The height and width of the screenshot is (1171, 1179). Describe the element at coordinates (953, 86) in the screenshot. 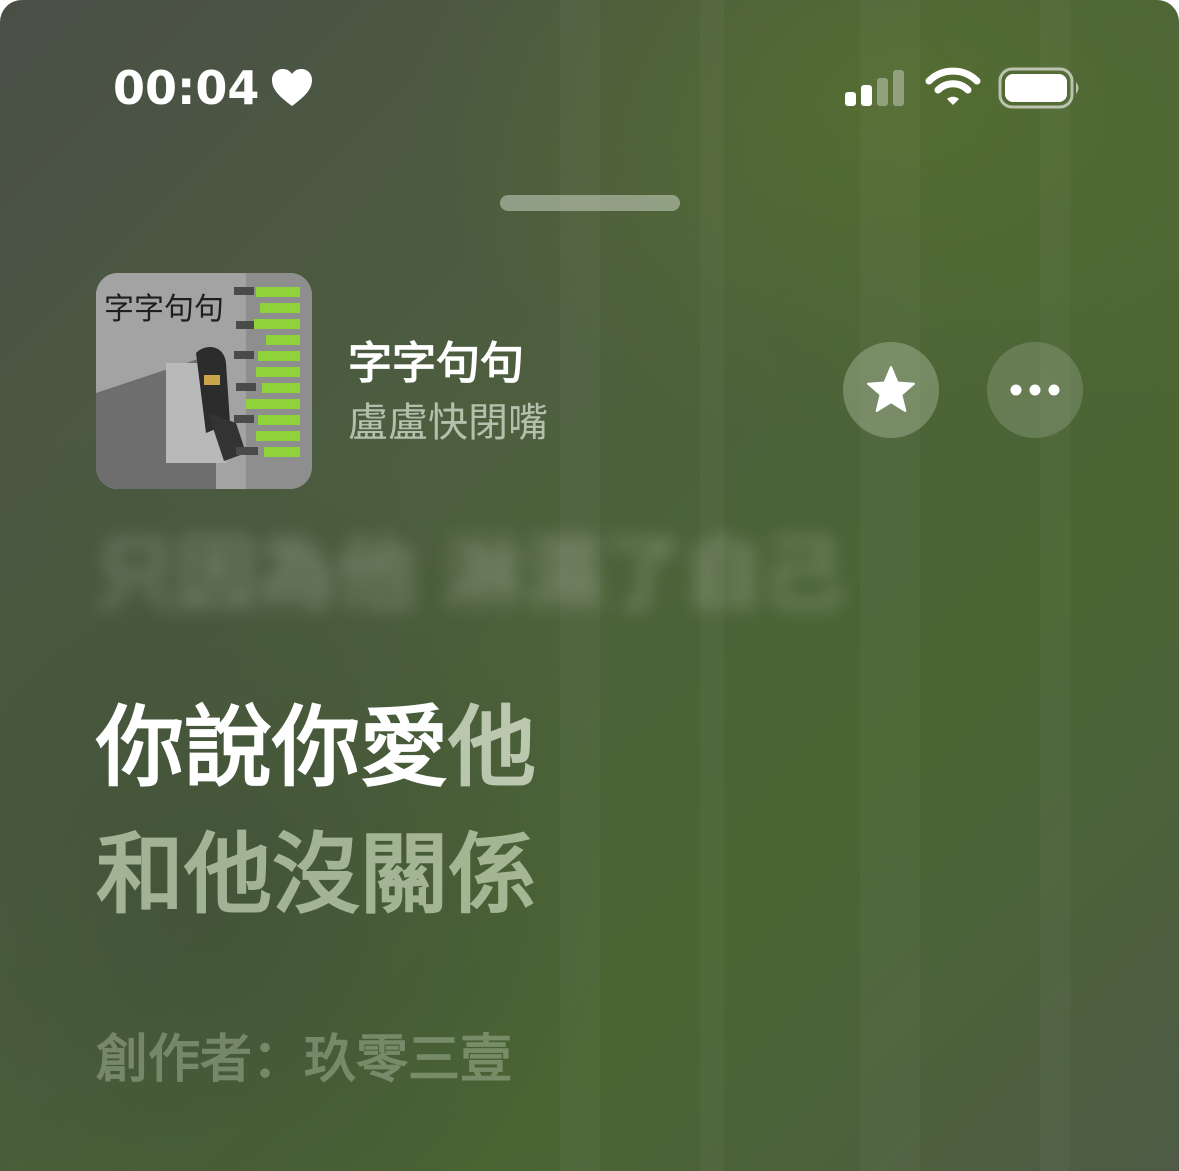

I see `wifi-icon` at that location.